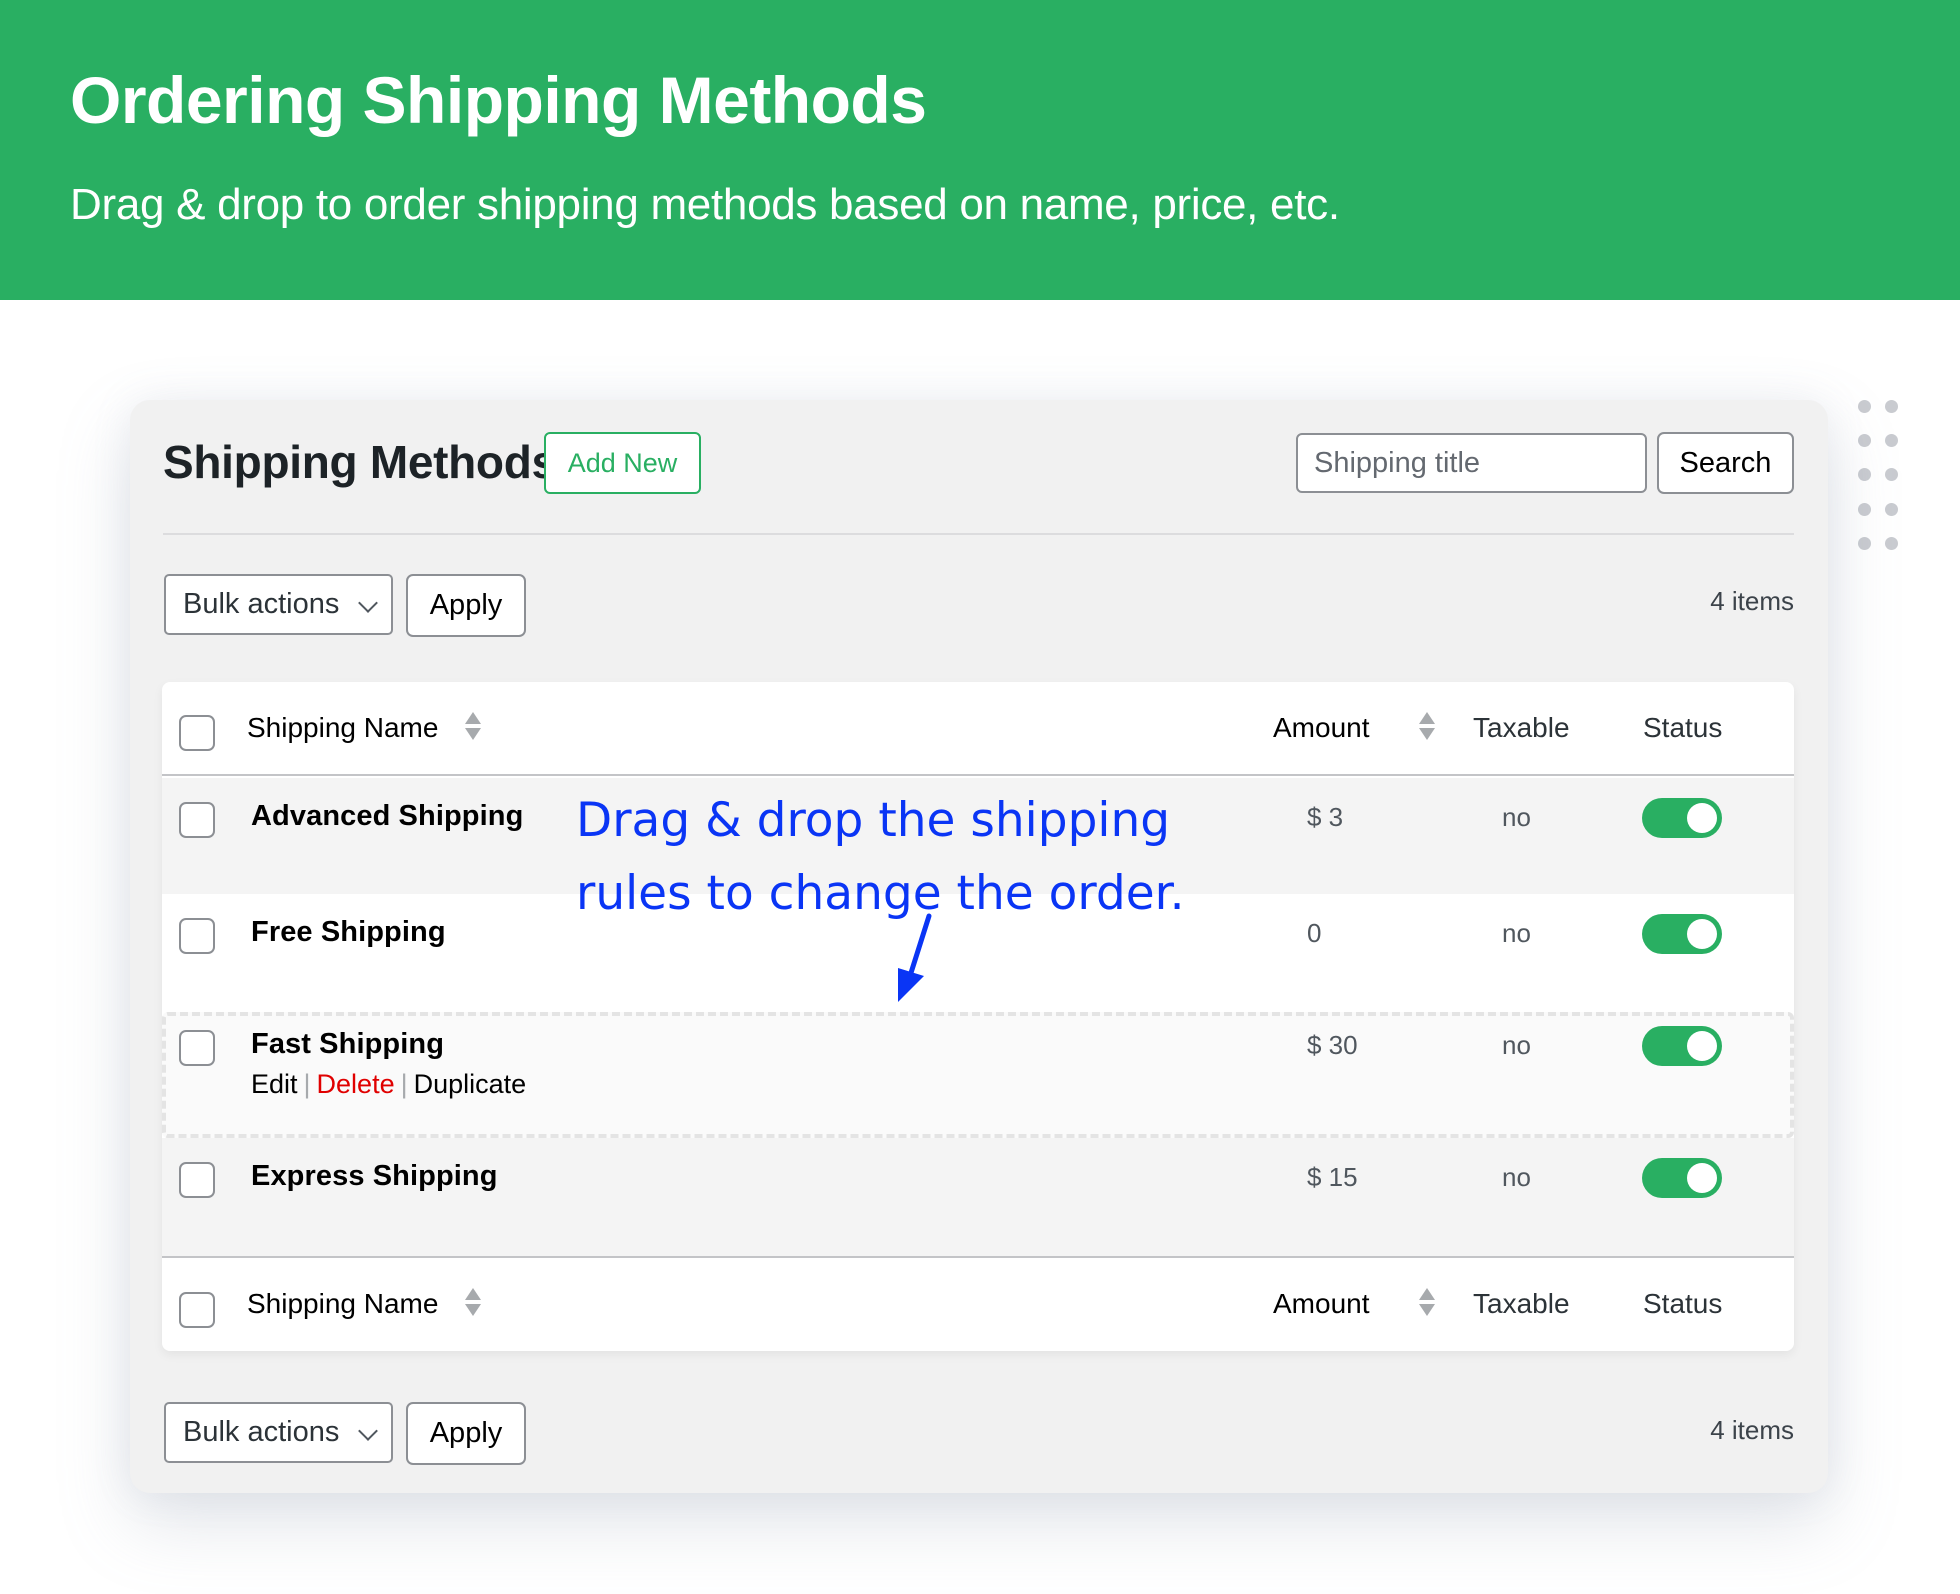 Image resolution: width=1960 pixels, height=1594 pixels. What do you see at coordinates (360, 462) in the screenshot?
I see `page-title: Shipping Methods` at bounding box center [360, 462].